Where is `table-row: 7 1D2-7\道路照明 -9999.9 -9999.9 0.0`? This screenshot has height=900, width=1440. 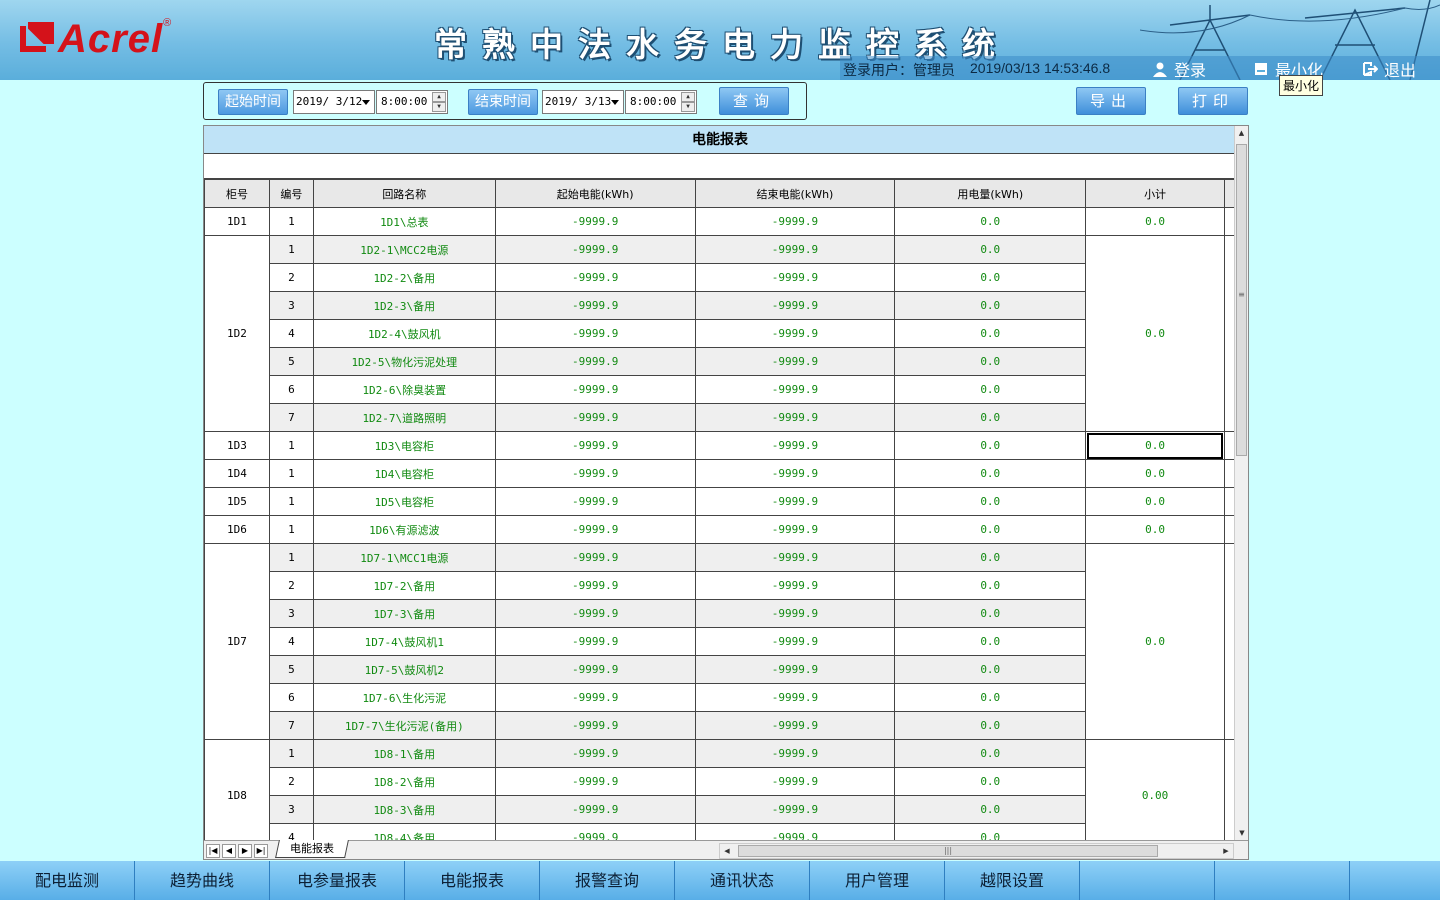 table-row: 7 1D2-7\道路照明 -9999.9 -9999.9 0.0 is located at coordinates (720, 417).